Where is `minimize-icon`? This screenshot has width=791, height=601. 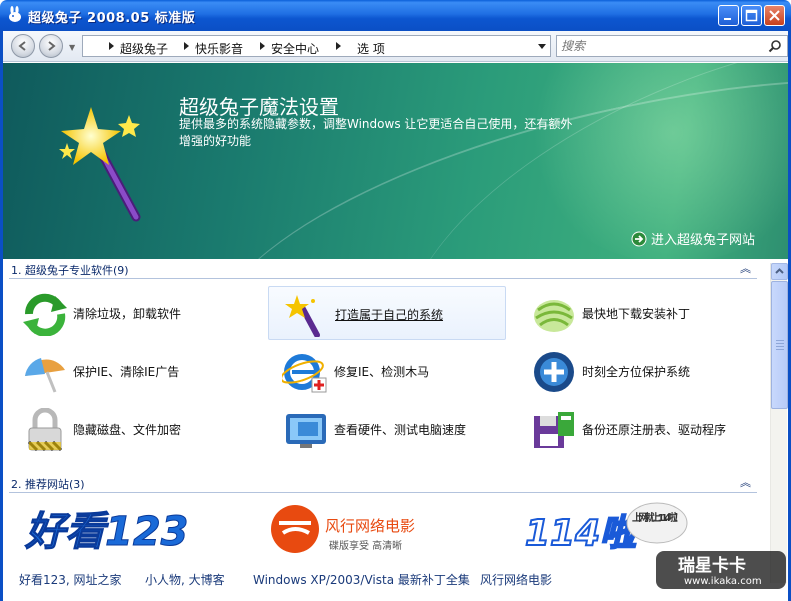 minimize-icon is located at coordinates (727, 19).